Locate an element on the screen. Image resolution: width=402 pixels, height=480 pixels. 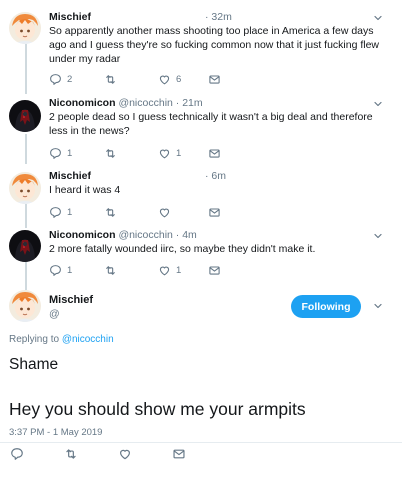
following-button: Following is located at coordinates (326, 306).